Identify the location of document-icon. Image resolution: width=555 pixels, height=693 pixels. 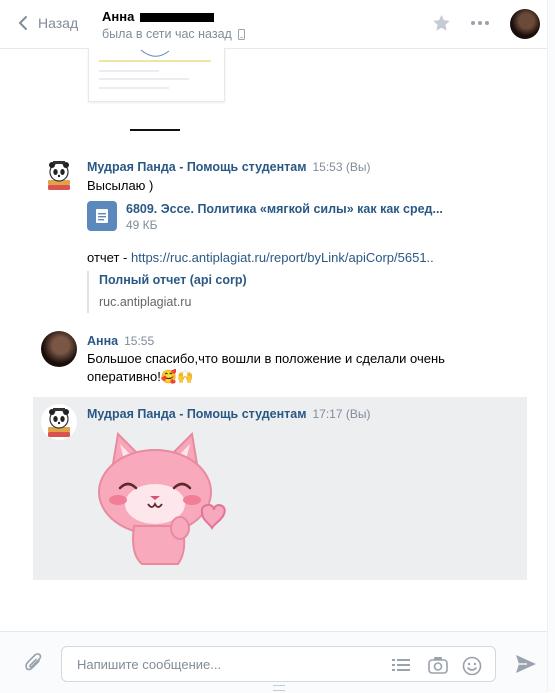
(102, 216).